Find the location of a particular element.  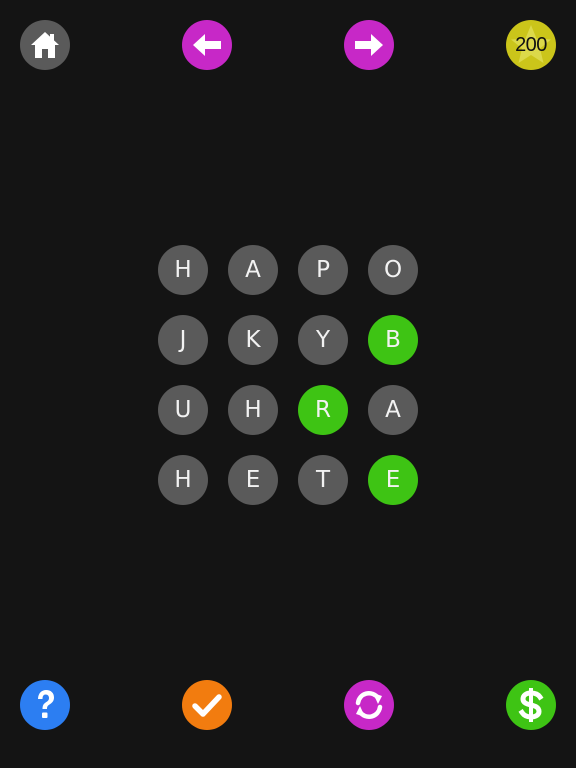

refresh-icon is located at coordinates (369, 705).